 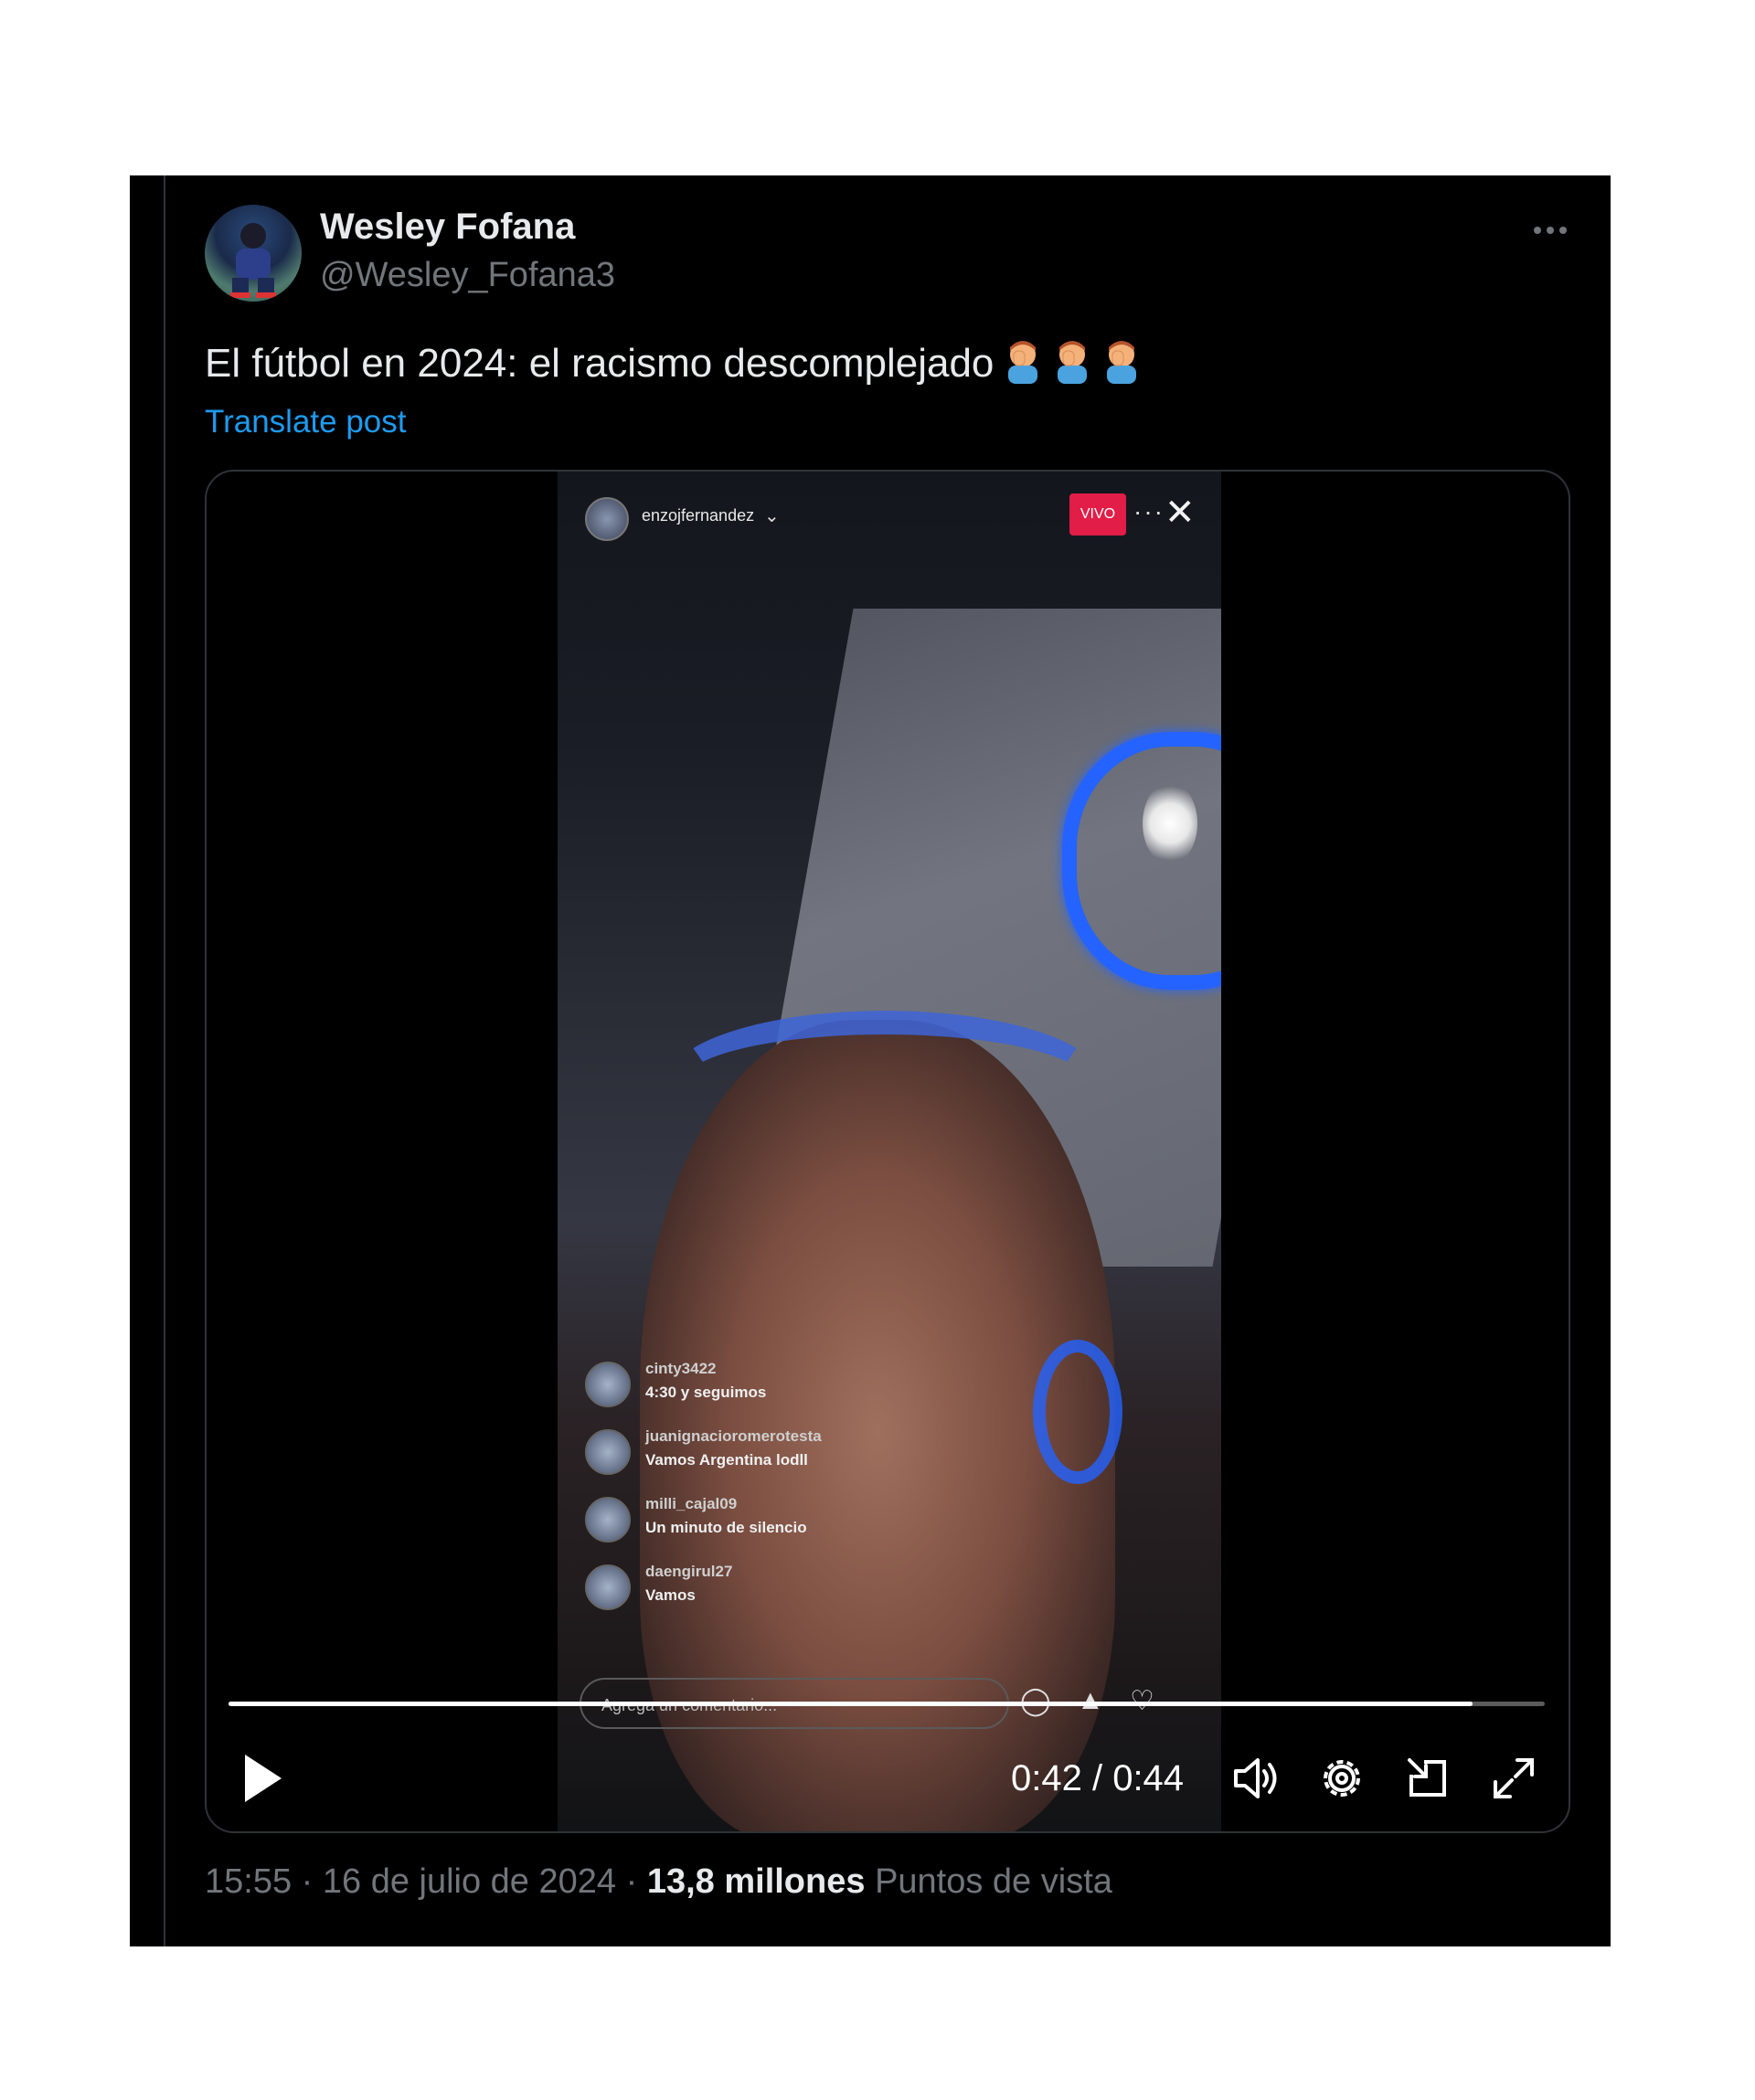 What do you see at coordinates (689, 1571) in the screenshot?
I see `ig-comment-user: daengirul27` at bounding box center [689, 1571].